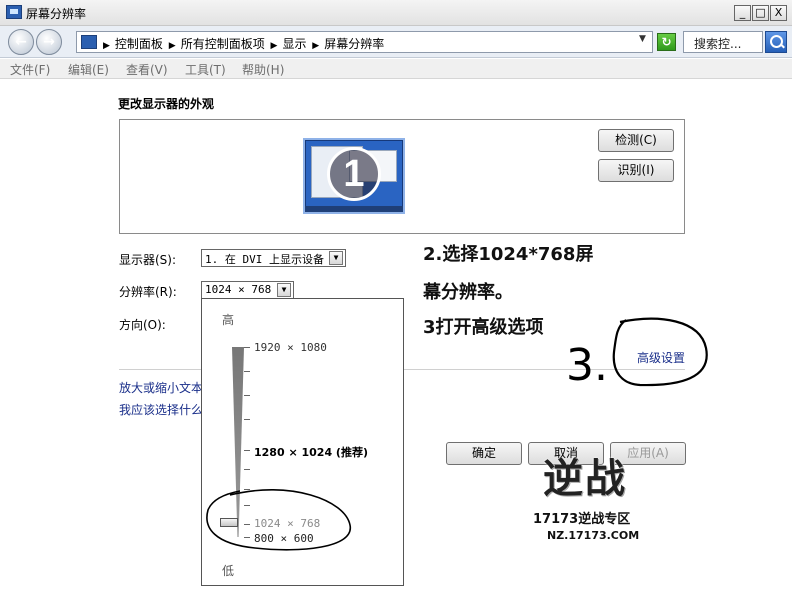 The height and width of the screenshot is (589, 792). Describe the element at coordinates (287, 523) in the screenshot. I see `resolution-option-selected: 1024 × 768` at that location.